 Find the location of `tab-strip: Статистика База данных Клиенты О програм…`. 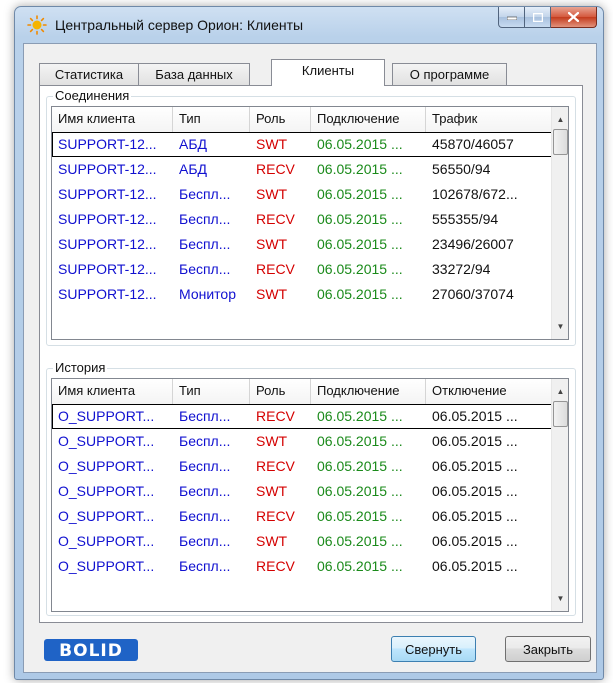

tab-strip: Статистика База данных Клиенты О програм… is located at coordinates (309, 72).